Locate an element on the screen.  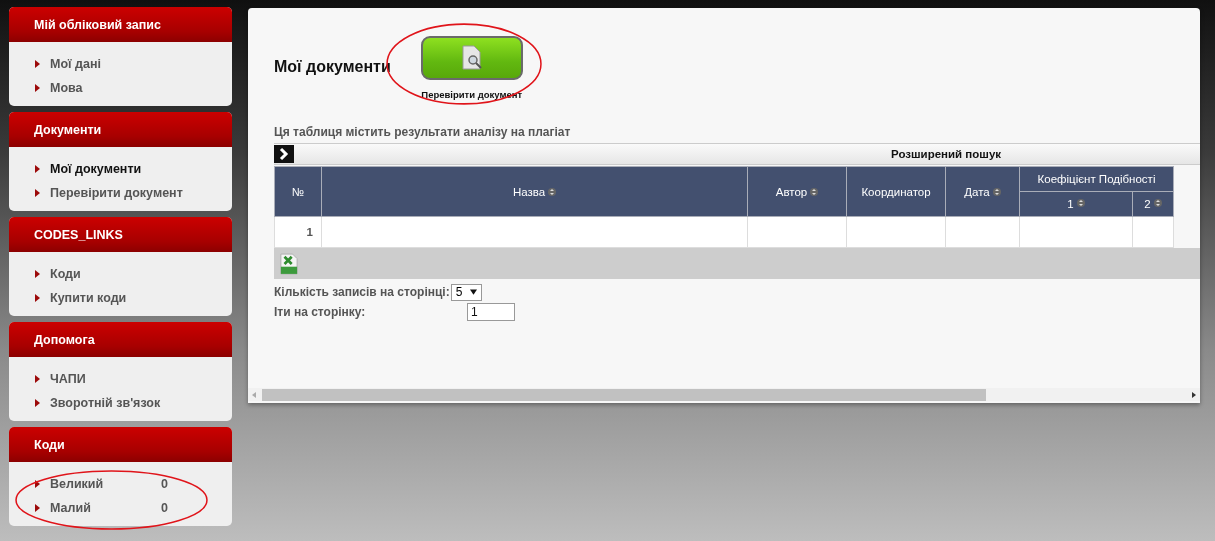
sidebar-link: Мова is located at coordinates (66, 88).